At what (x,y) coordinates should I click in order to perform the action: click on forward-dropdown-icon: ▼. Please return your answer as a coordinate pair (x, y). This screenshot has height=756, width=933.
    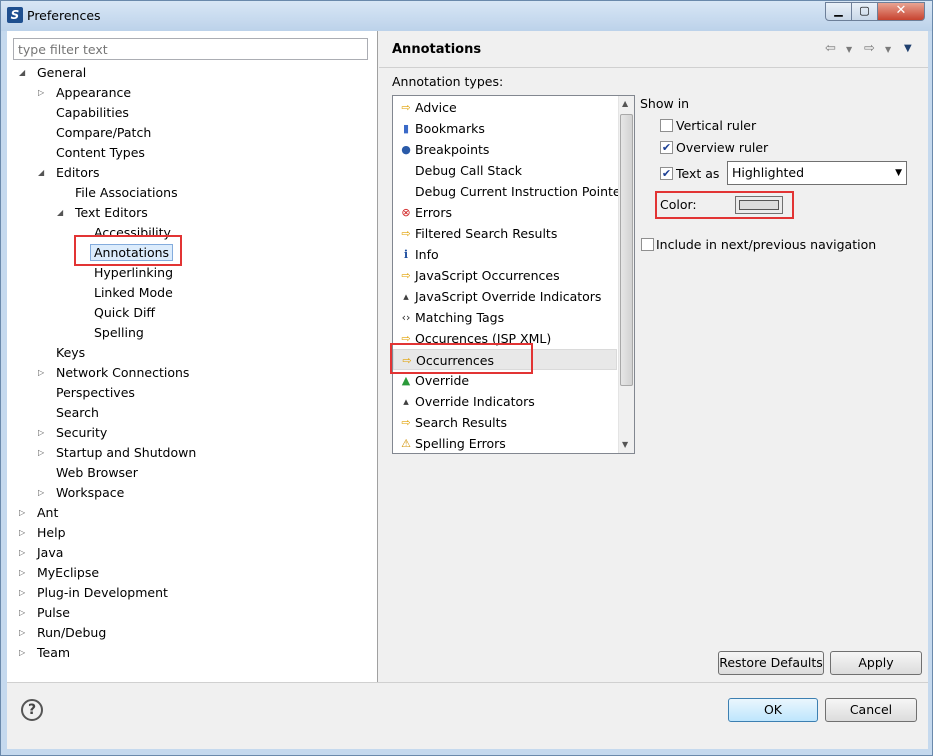
    Looking at the image, I should click on (888, 49).